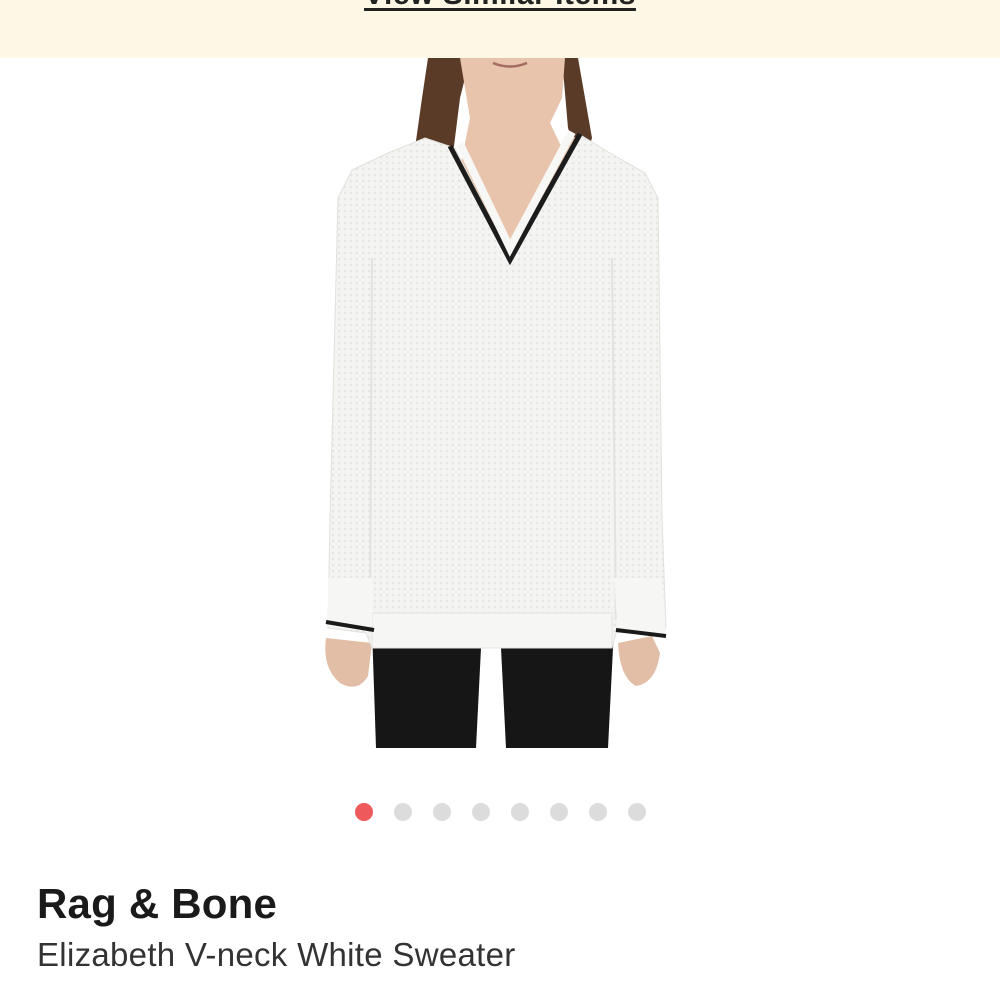  What do you see at coordinates (157, 904) in the screenshot?
I see `product-brand: Rag & Bone` at bounding box center [157, 904].